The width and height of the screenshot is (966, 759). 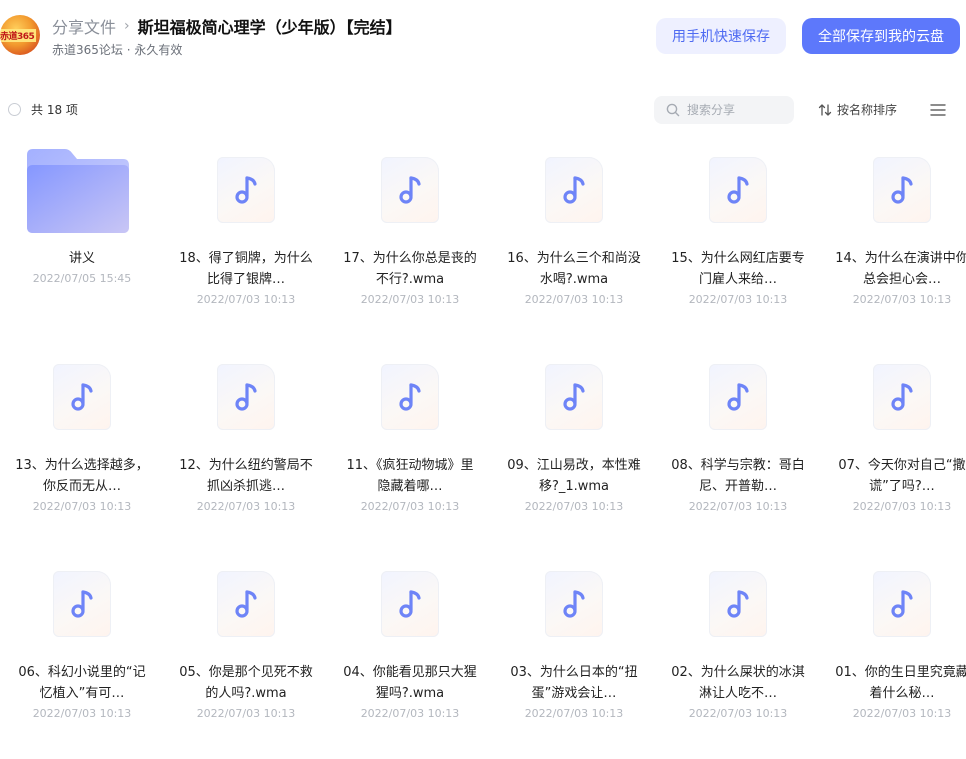 What do you see at coordinates (574, 452) in the screenshot?
I see `file-item: 09、江山易改，本性难移?_1.wma 2022/07/03 10:13` at bounding box center [574, 452].